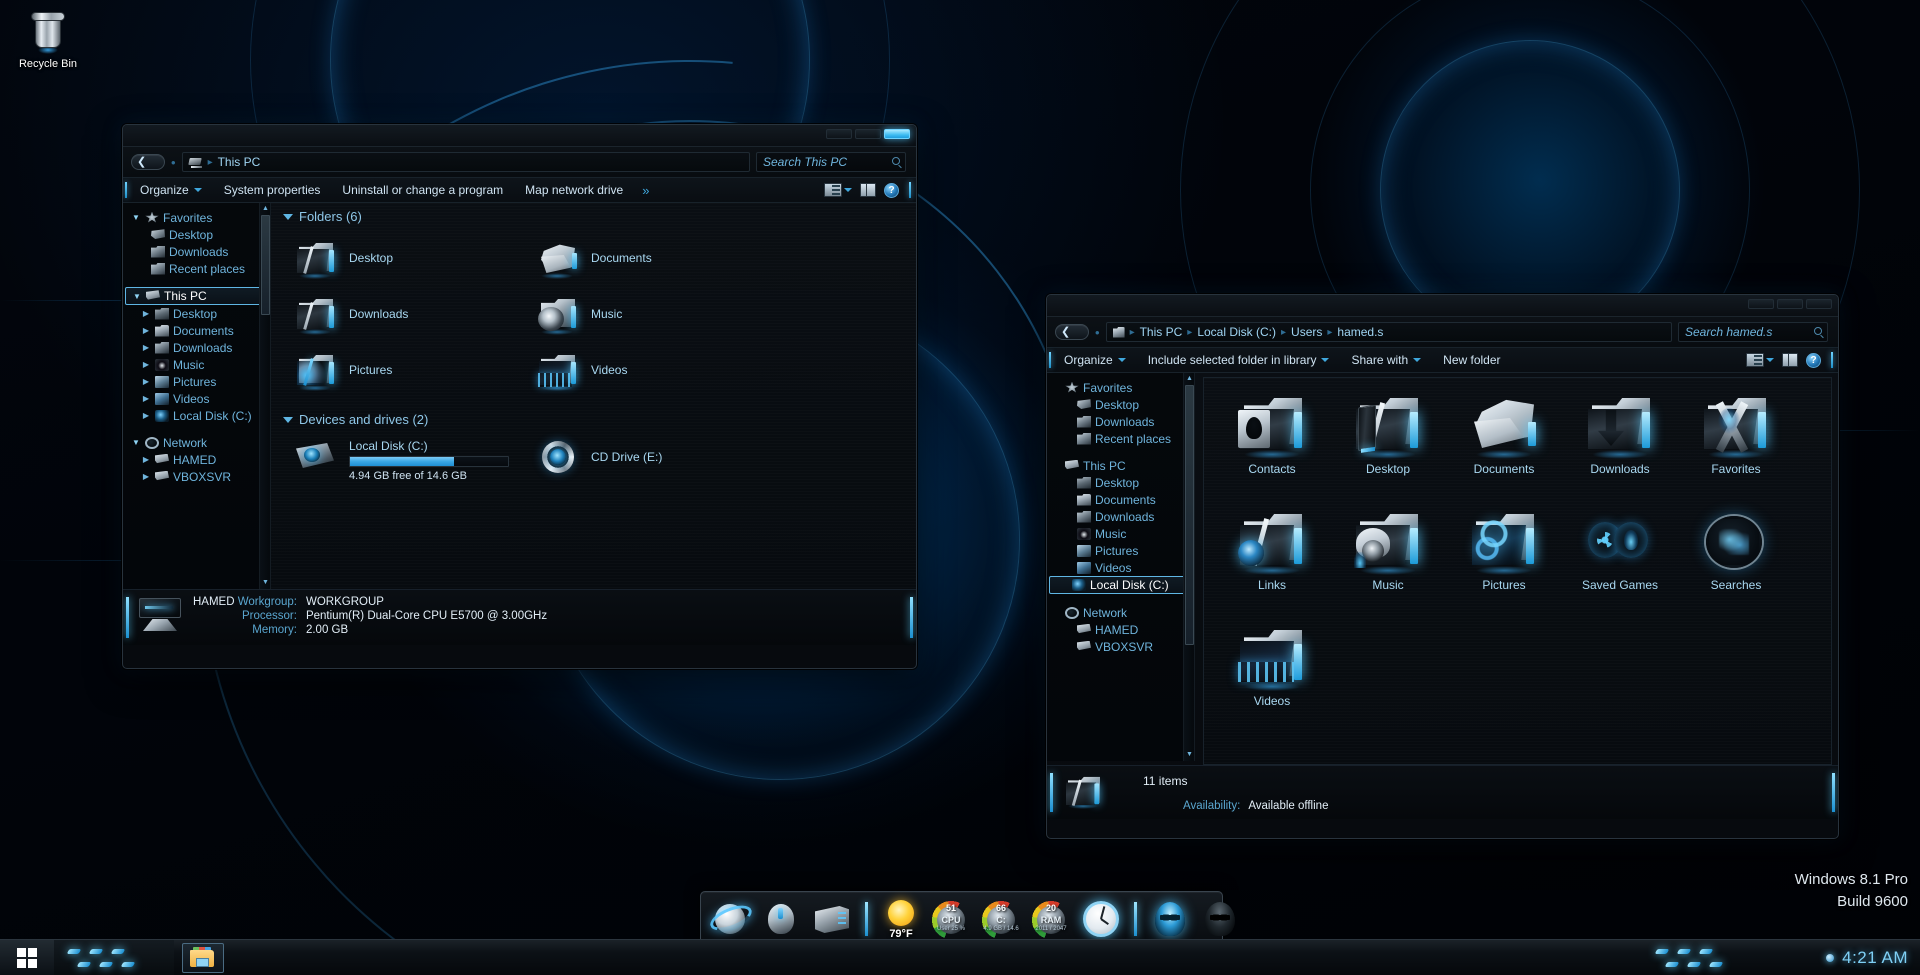  Describe the element at coordinates (1471, 360) in the screenshot. I see `new-folder-button: New folder` at that location.